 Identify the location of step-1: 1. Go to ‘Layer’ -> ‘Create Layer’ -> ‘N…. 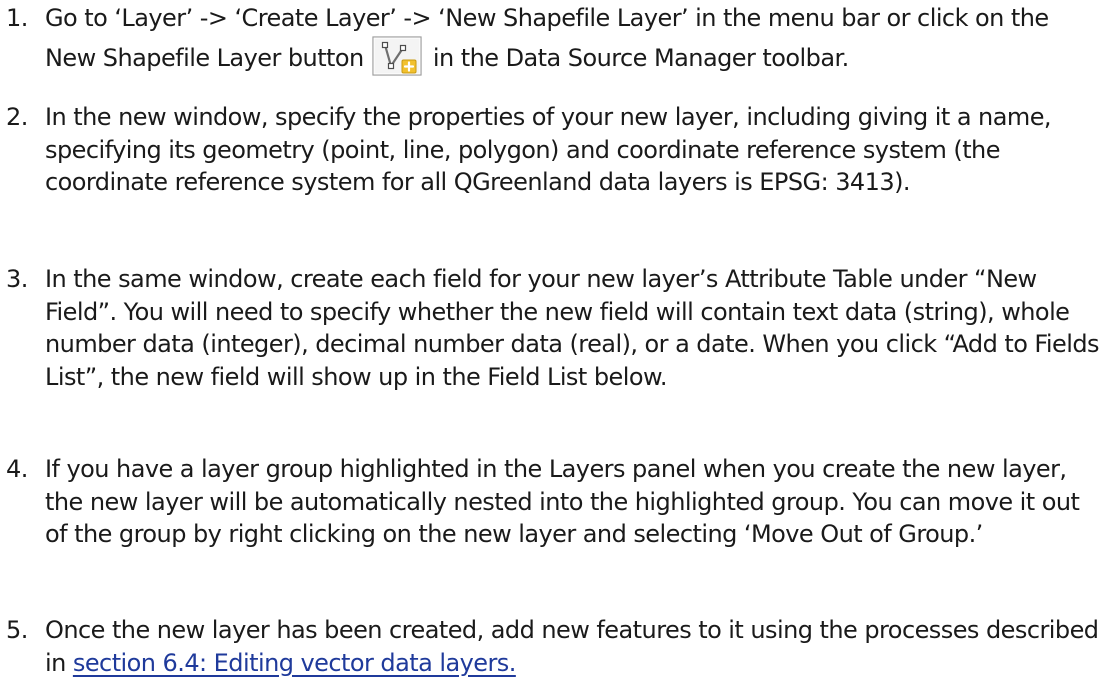
(556, 39).